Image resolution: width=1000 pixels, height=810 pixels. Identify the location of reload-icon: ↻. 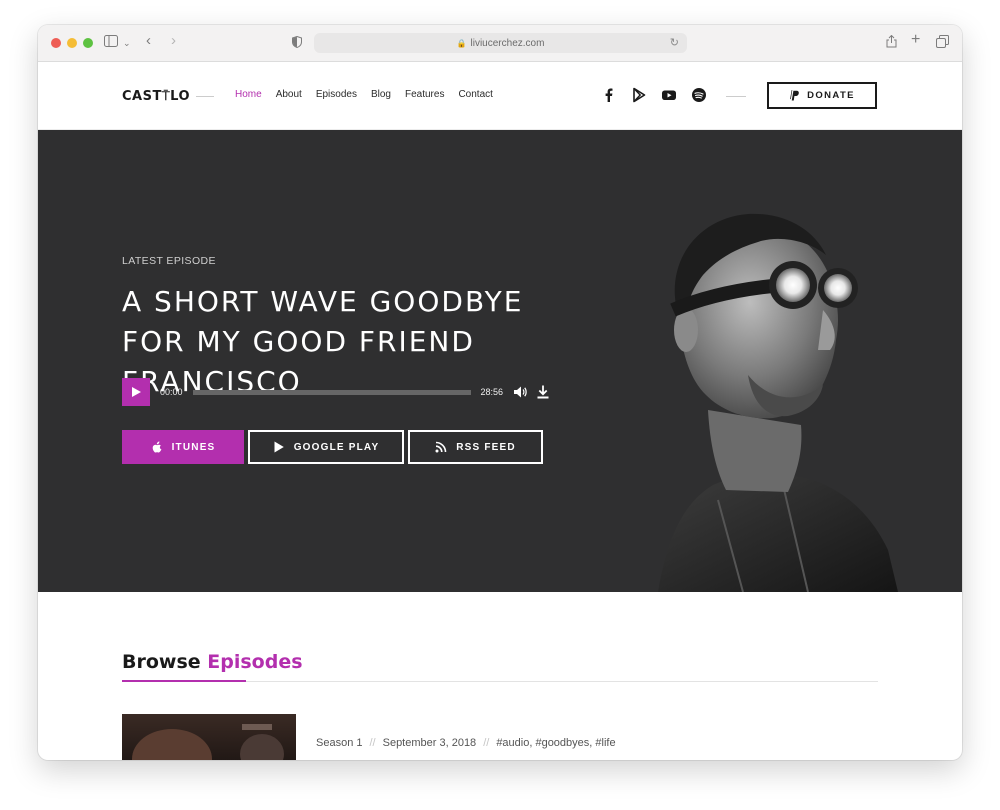
(674, 42).